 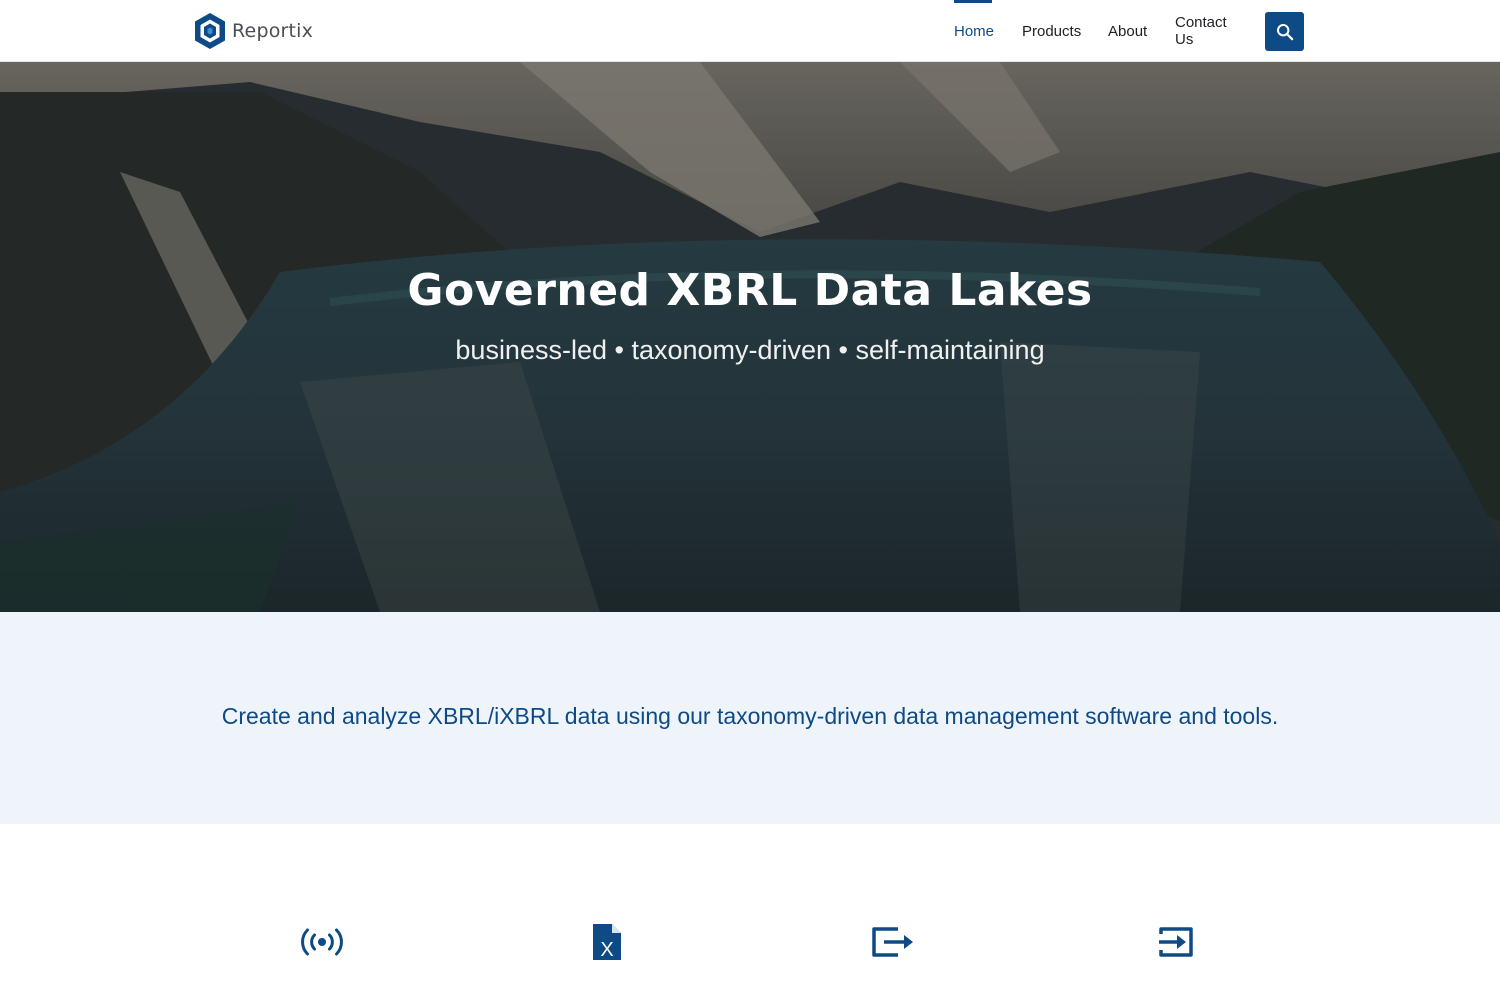 I want to click on brand-logo: Reportix, so click(x=253, y=31).